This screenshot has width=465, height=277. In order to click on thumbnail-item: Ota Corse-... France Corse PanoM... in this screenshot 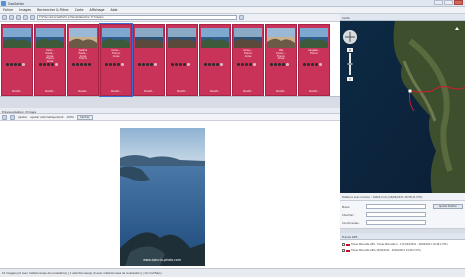, I will do `click(281, 60)`.